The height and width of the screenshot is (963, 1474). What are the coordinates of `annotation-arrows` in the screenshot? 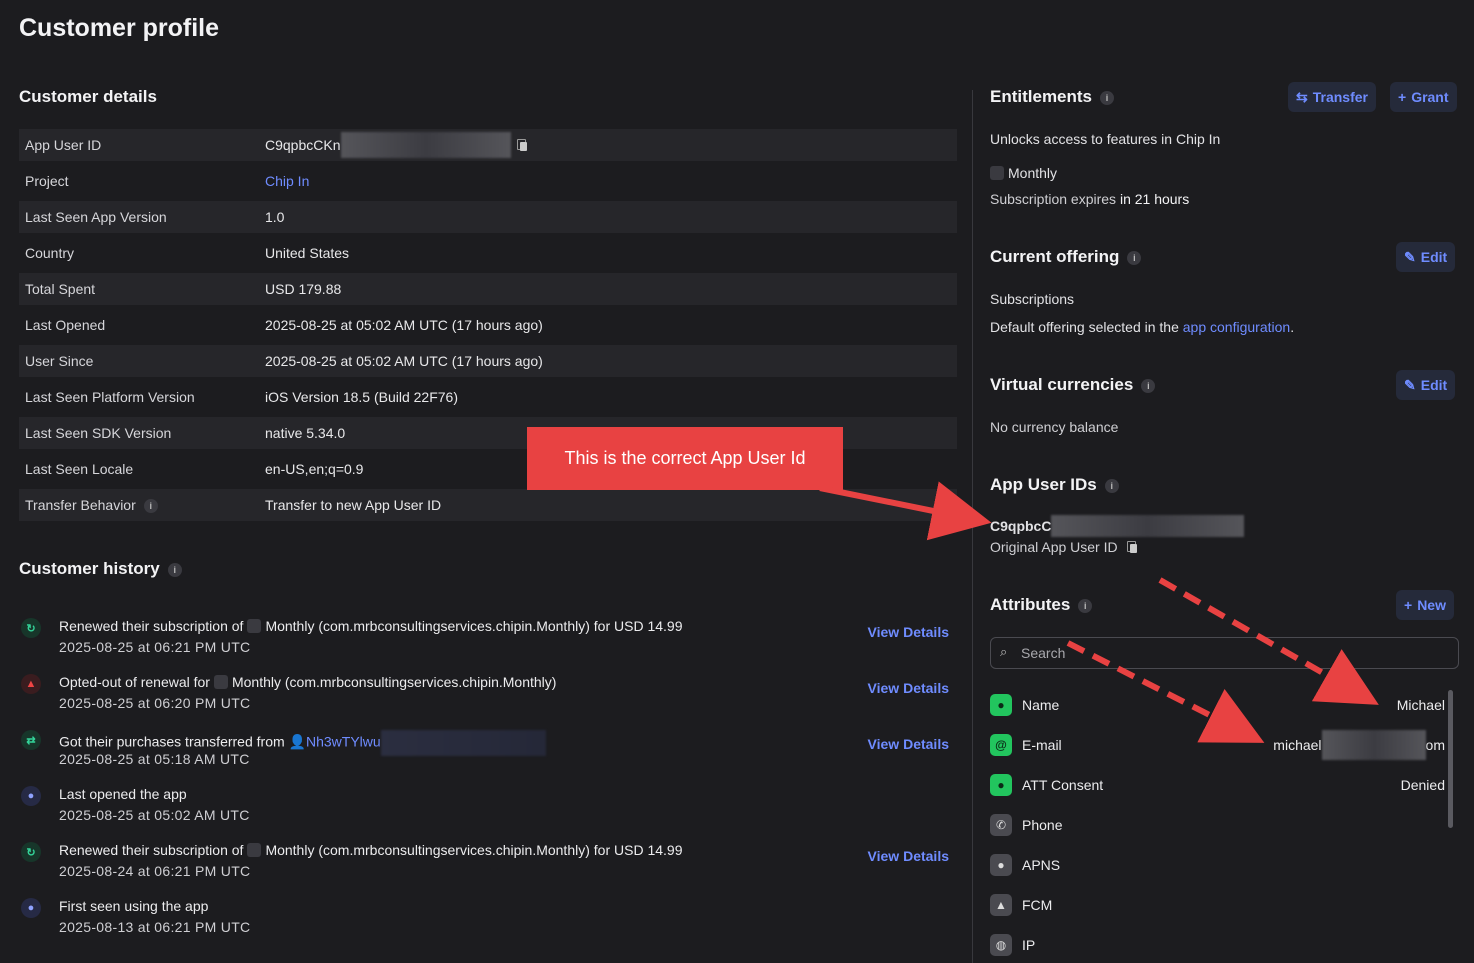 It's located at (1099, 612).